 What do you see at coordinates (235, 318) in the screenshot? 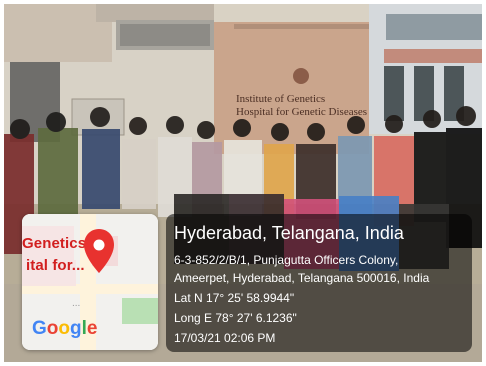
I see `longitude: Long E 78° 27' 6.1236"` at bounding box center [235, 318].